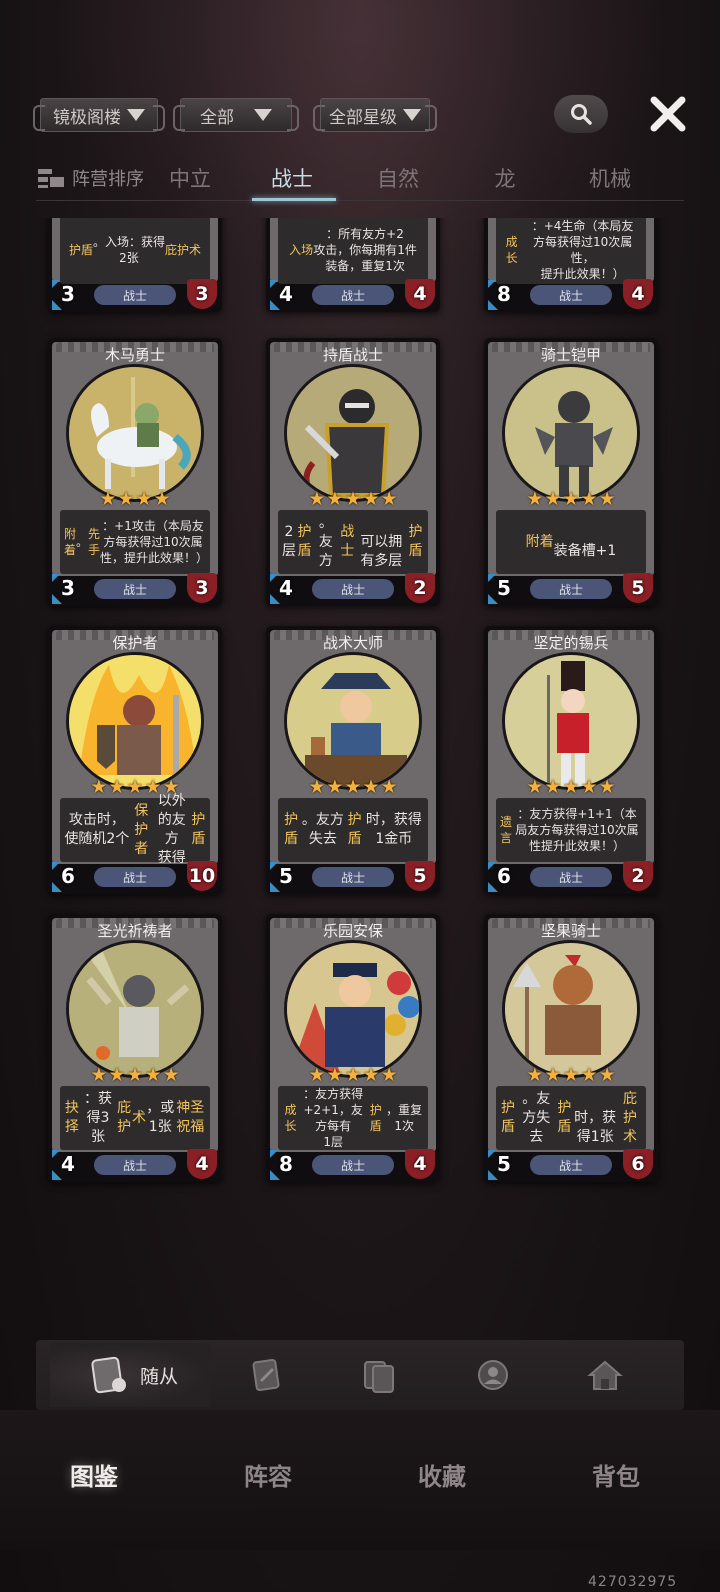 The image size is (720, 1592). Describe the element at coordinates (353, 472) in the screenshot. I see `minion-card: 持盾战士 ★ ★ ★ ★ ★ 2层 护盾 。友方 战士 可以拥有多层 护盾 4 战士 2` at that location.